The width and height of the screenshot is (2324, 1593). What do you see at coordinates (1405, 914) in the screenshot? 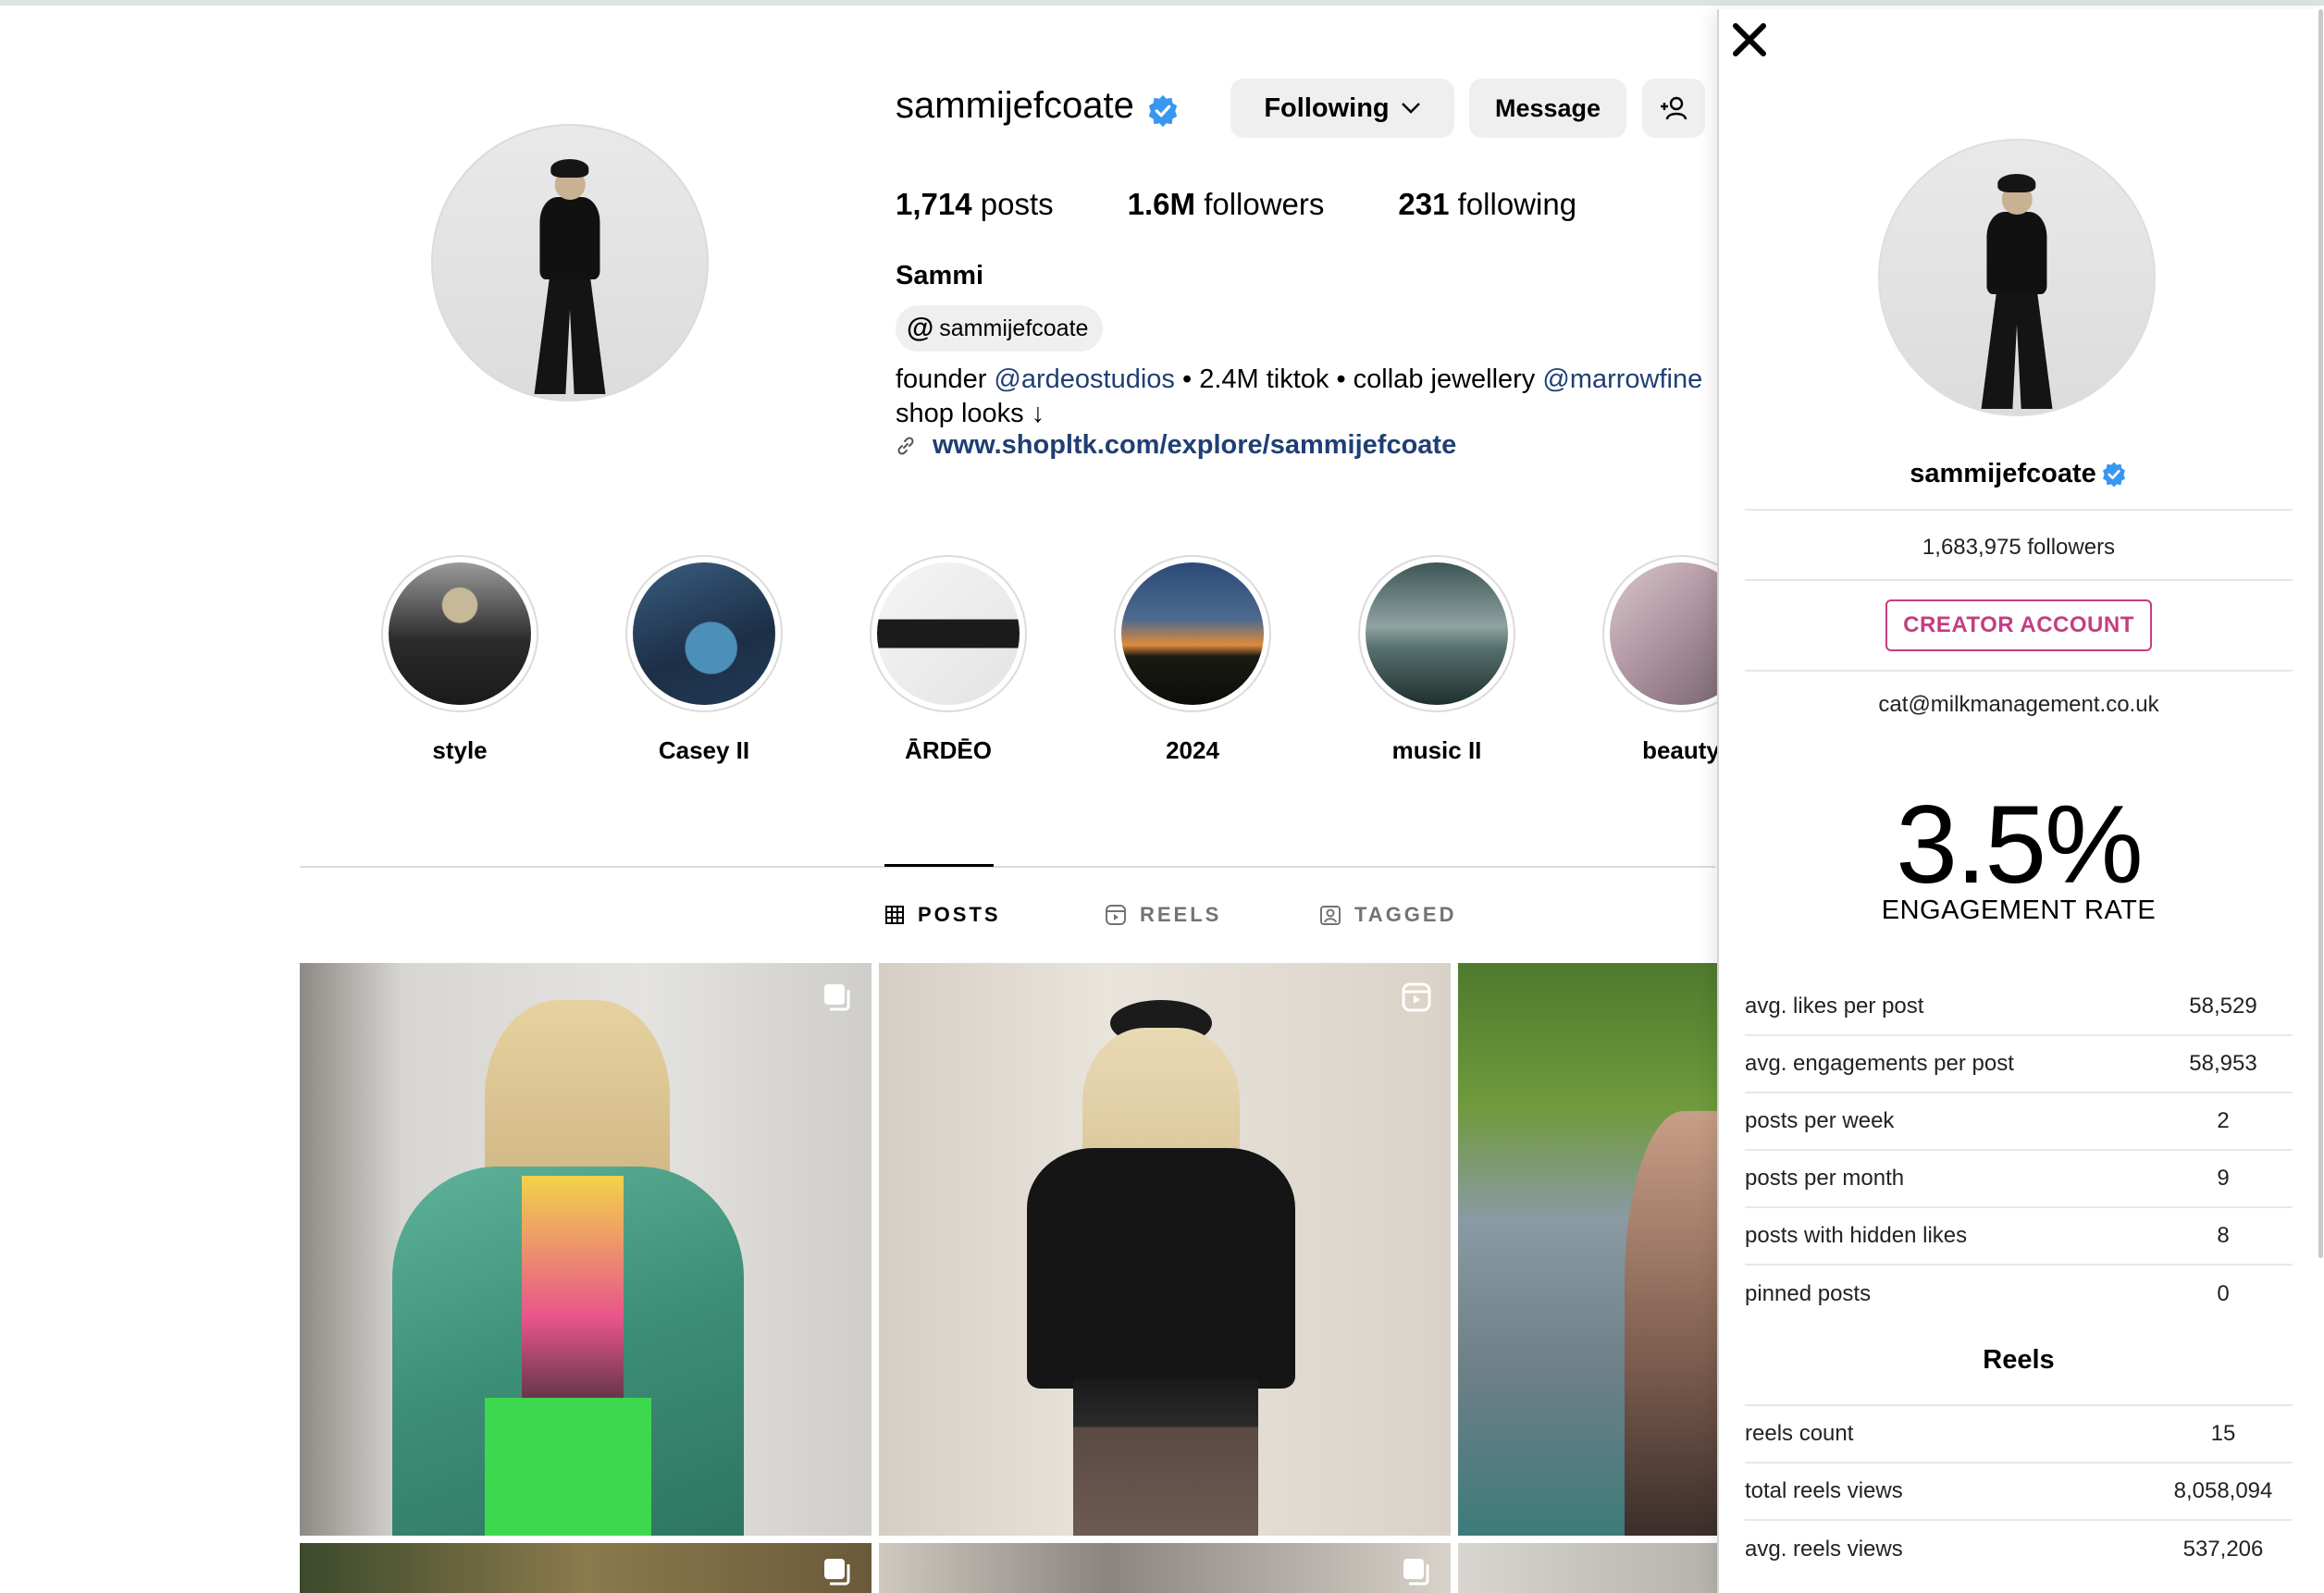
I see `tab-label: TAGGED` at bounding box center [1405, 914].